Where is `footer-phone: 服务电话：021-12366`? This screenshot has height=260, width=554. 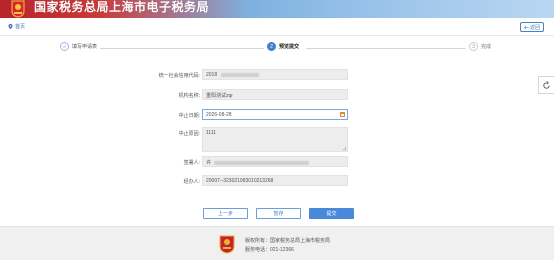 footer-phone: 服务电话：021-12366 is located at coordinates (269, 250).